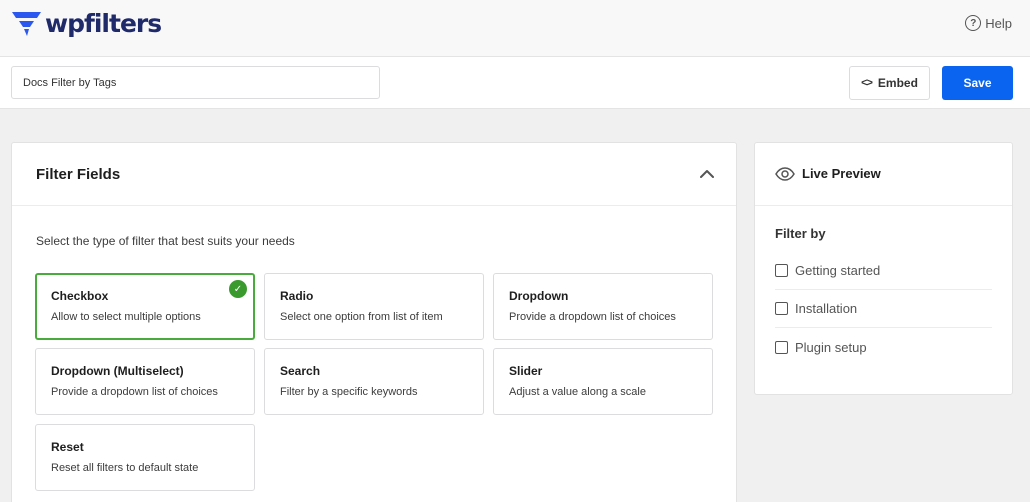 The image size is (1030, 502). What do you see at coordinates (998, 23) in the screenshot?
I see `help-label: Help` at bounding box center [998, 23].